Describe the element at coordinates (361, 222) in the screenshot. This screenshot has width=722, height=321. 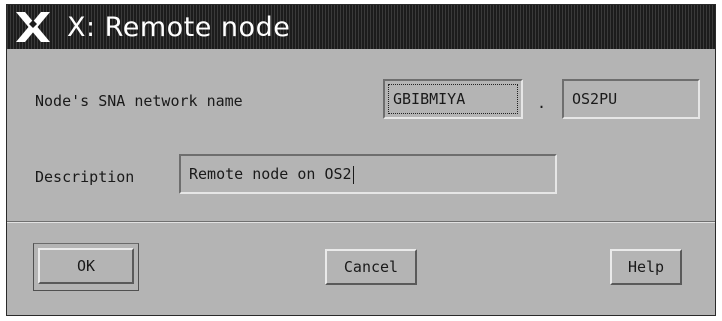
I see `button-area-divider` at that location.